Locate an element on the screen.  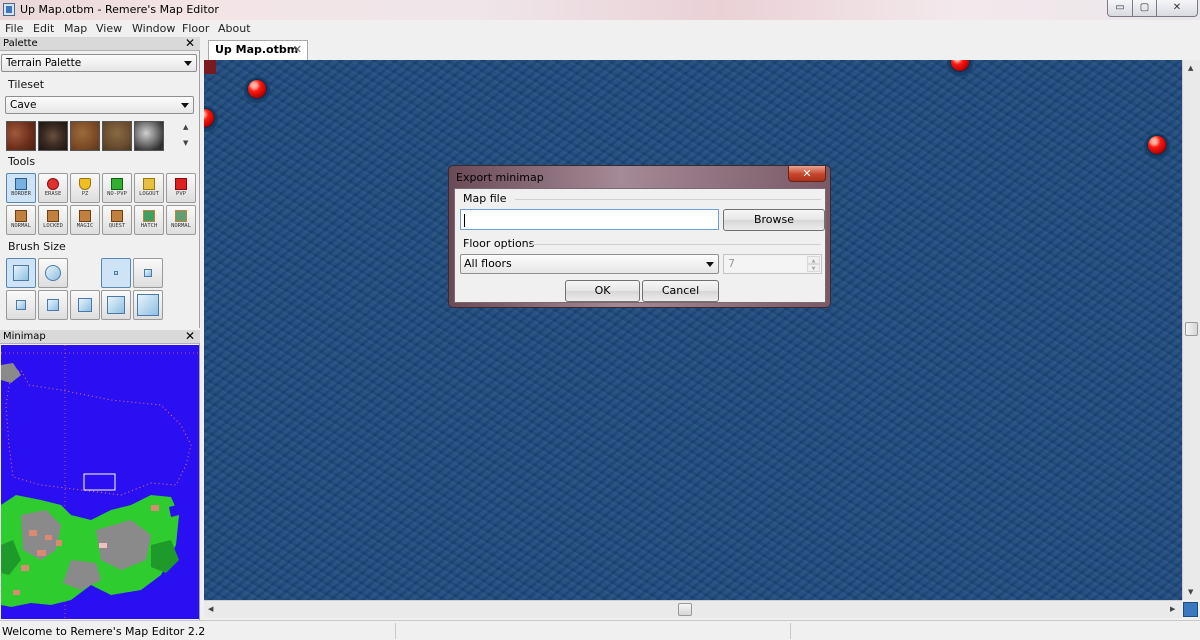
floor-select: All floors is located at coordinates (589, 264).